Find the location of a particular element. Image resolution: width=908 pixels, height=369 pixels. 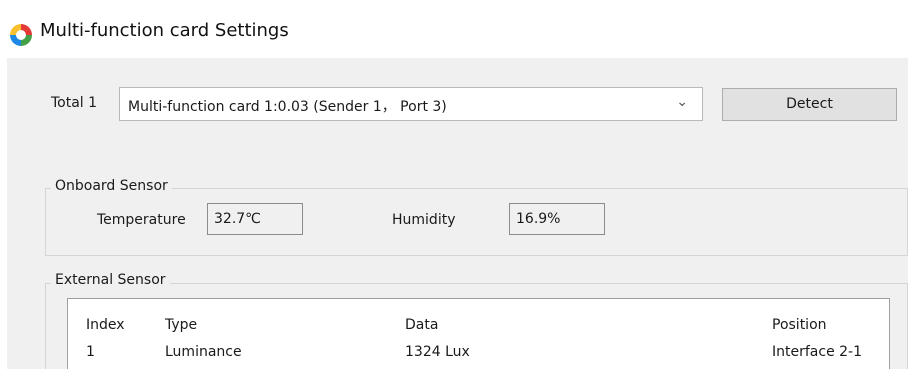

detect-button: Detect is located at coordinates (809, 104).